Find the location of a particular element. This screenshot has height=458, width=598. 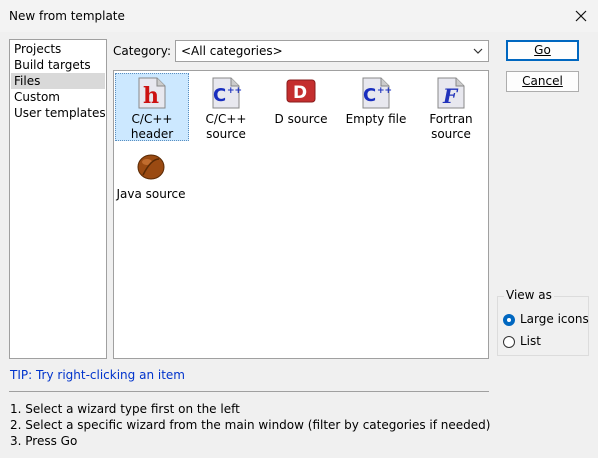

radio-large-icons: Large icons is located at coordinates (546, 320).